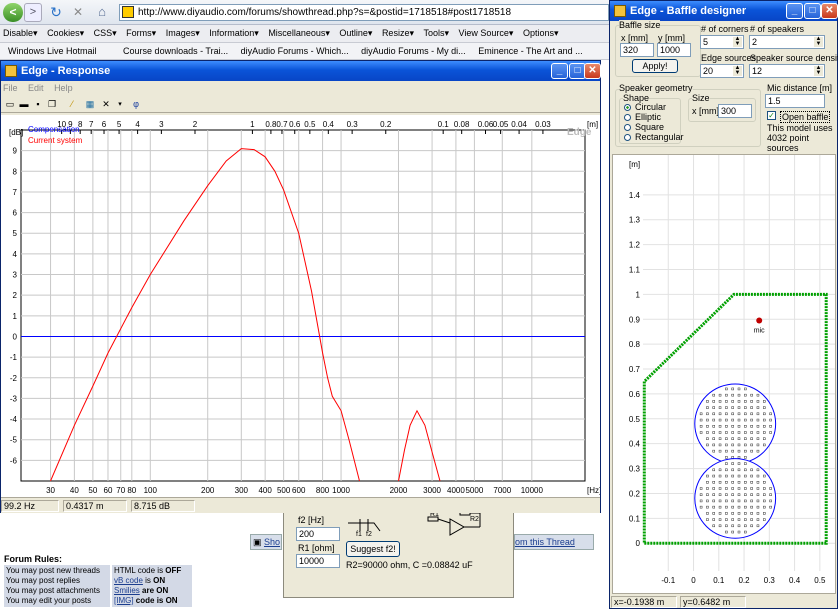 This screenshot has width=838, height=609. I want to click on corners-input: 5 ▲ ▼, so click(722, 42).